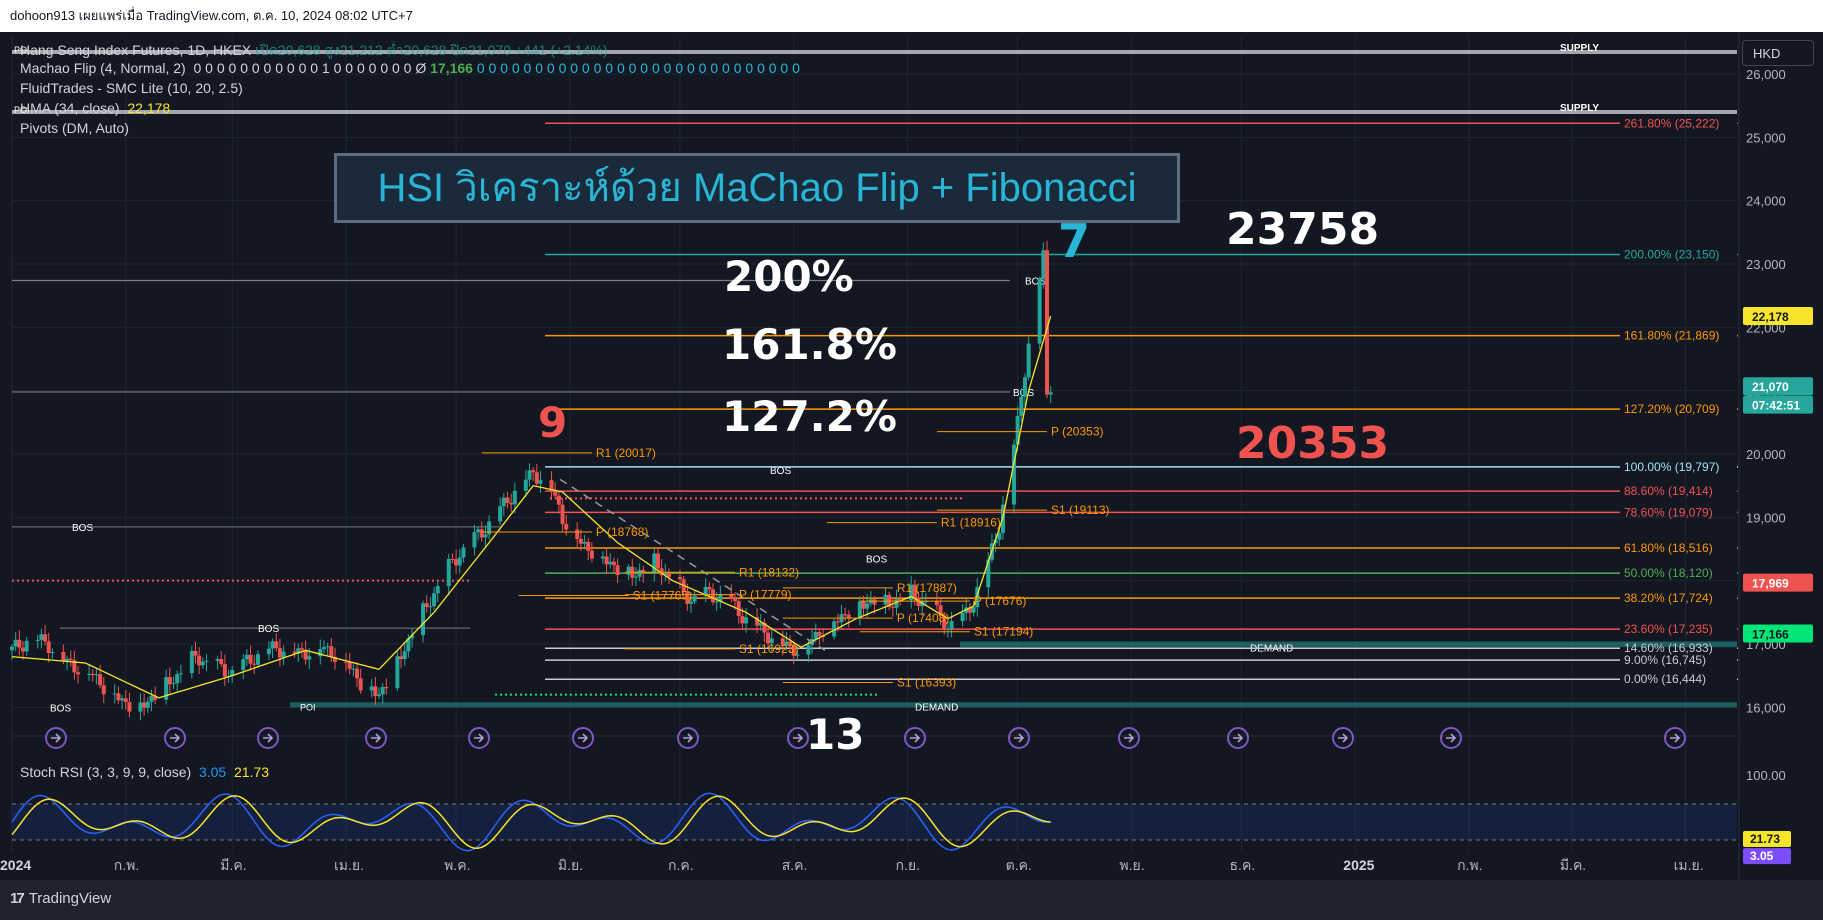 The width and height of the screenshot is (1823, 920). Describe the element at coordinates (457, 865) in the screenshot. I see `x-tick-label: พ.ค.` at that location.